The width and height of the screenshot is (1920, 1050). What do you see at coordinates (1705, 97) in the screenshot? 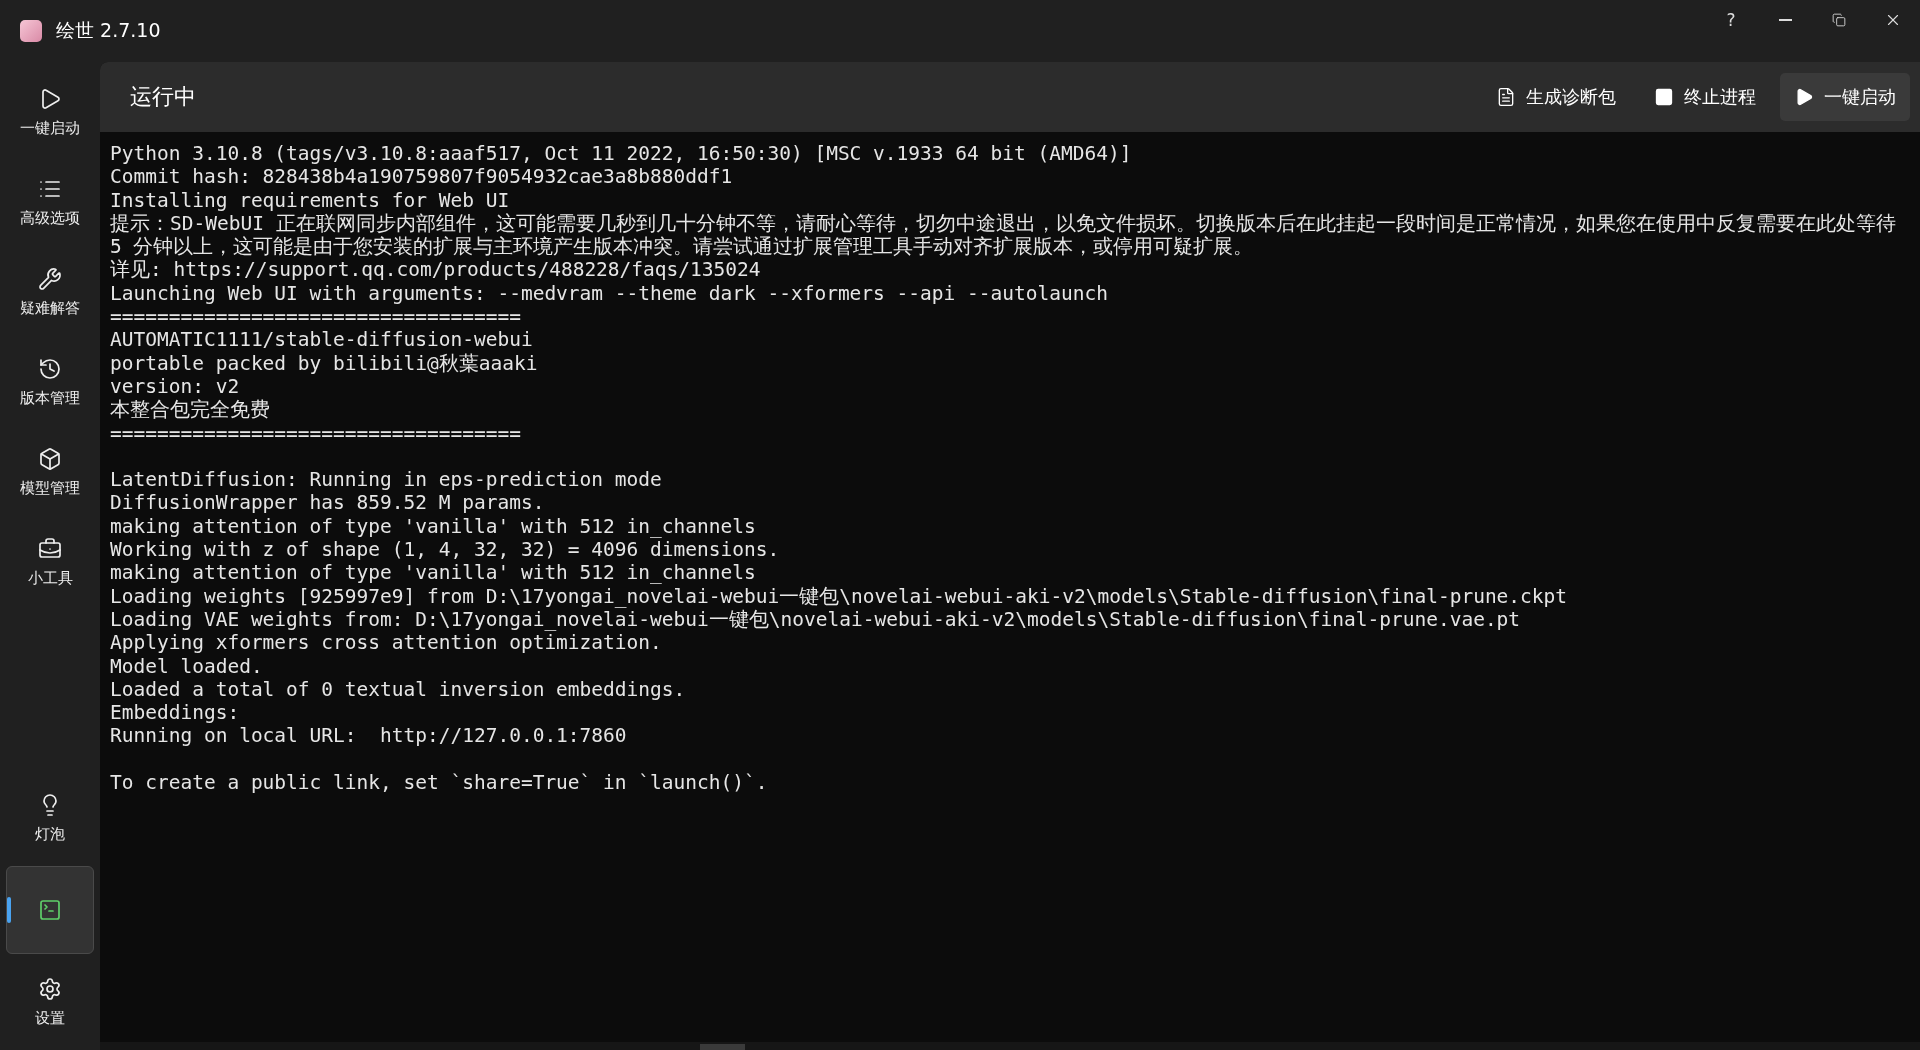
I see `toolbar-button: 终止进程` at bounding box center [1705, 97].